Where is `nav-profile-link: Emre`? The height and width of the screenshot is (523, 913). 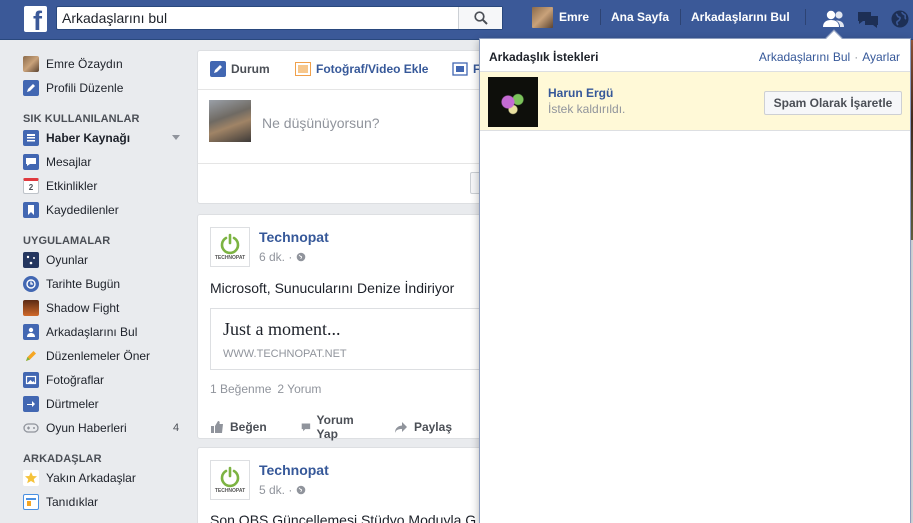
nav-profile-link: Emre is located at coordinates (560, 17).